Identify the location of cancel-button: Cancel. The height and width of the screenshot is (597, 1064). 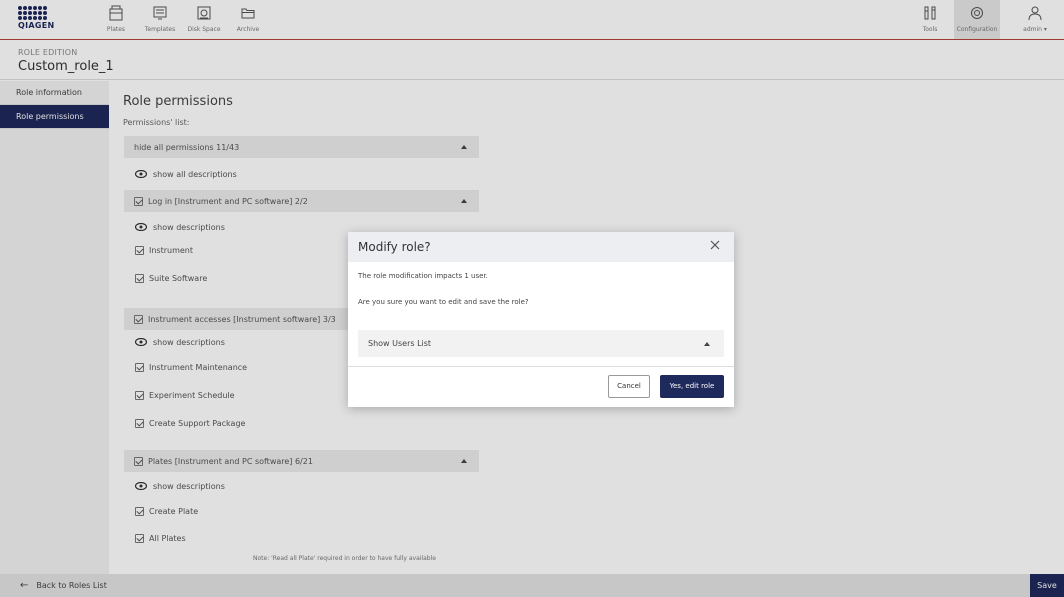
(629, 386).